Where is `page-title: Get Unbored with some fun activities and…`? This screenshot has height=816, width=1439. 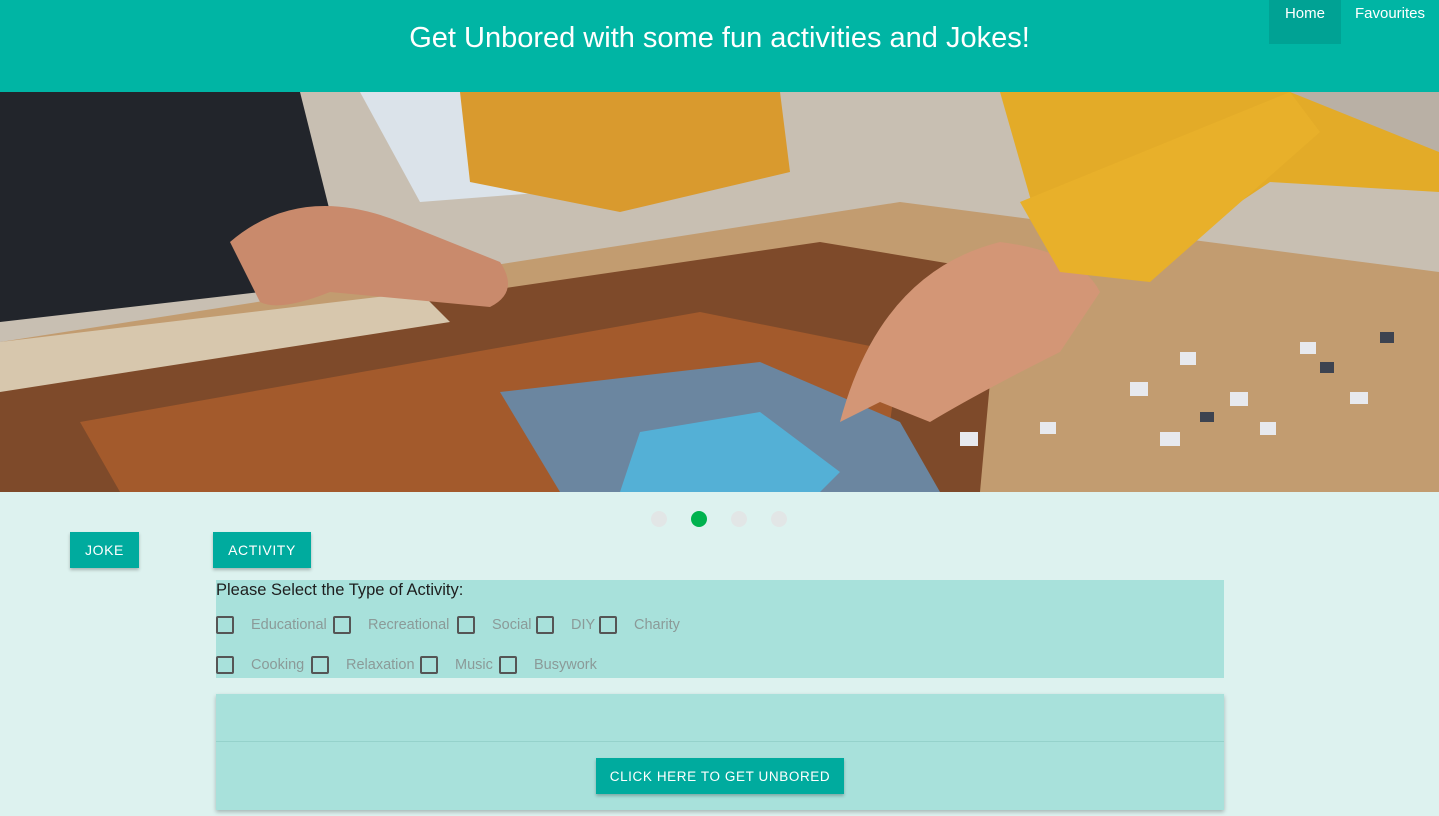
page-title: Get Unbored with some fun activities and… is located at coordinates (719, 38).